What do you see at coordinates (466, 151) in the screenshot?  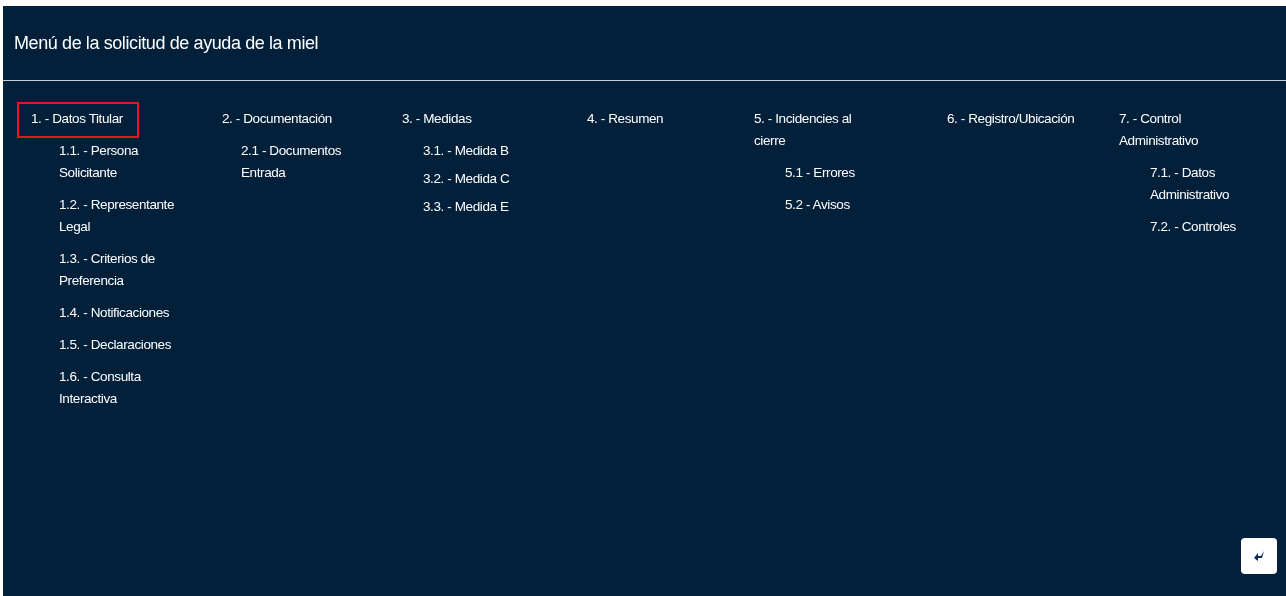 I see `submenu-item: 3.1. - Medida B` at bounding box center [466, 151].